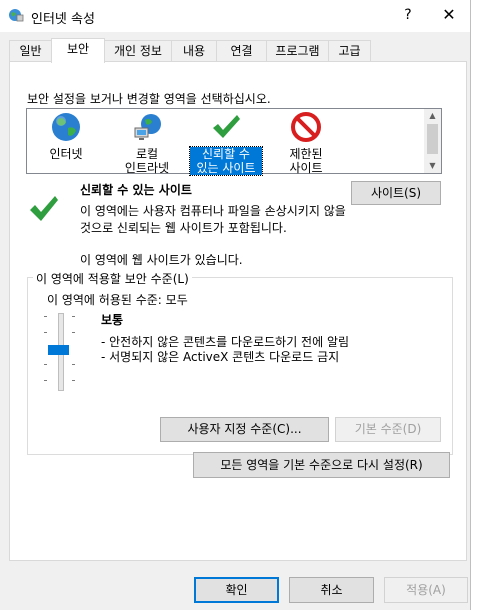  Describe the element at coordinates (449, 15) in the screenshot. I see `close-button: ✕` at that location.